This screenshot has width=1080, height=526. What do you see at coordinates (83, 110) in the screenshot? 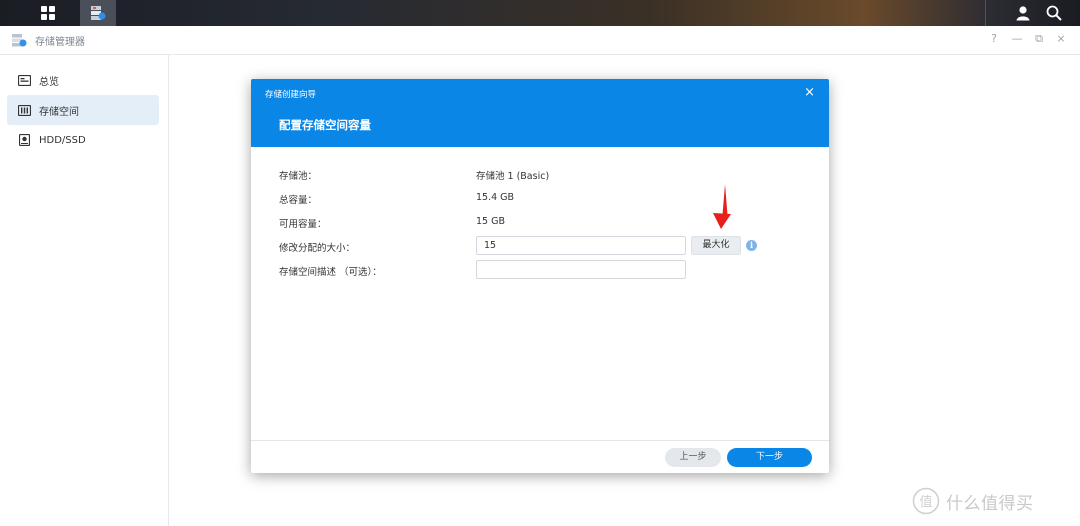
I see `sidebar-item-storage-space: 存储空间` at bounding box center [83, 110].